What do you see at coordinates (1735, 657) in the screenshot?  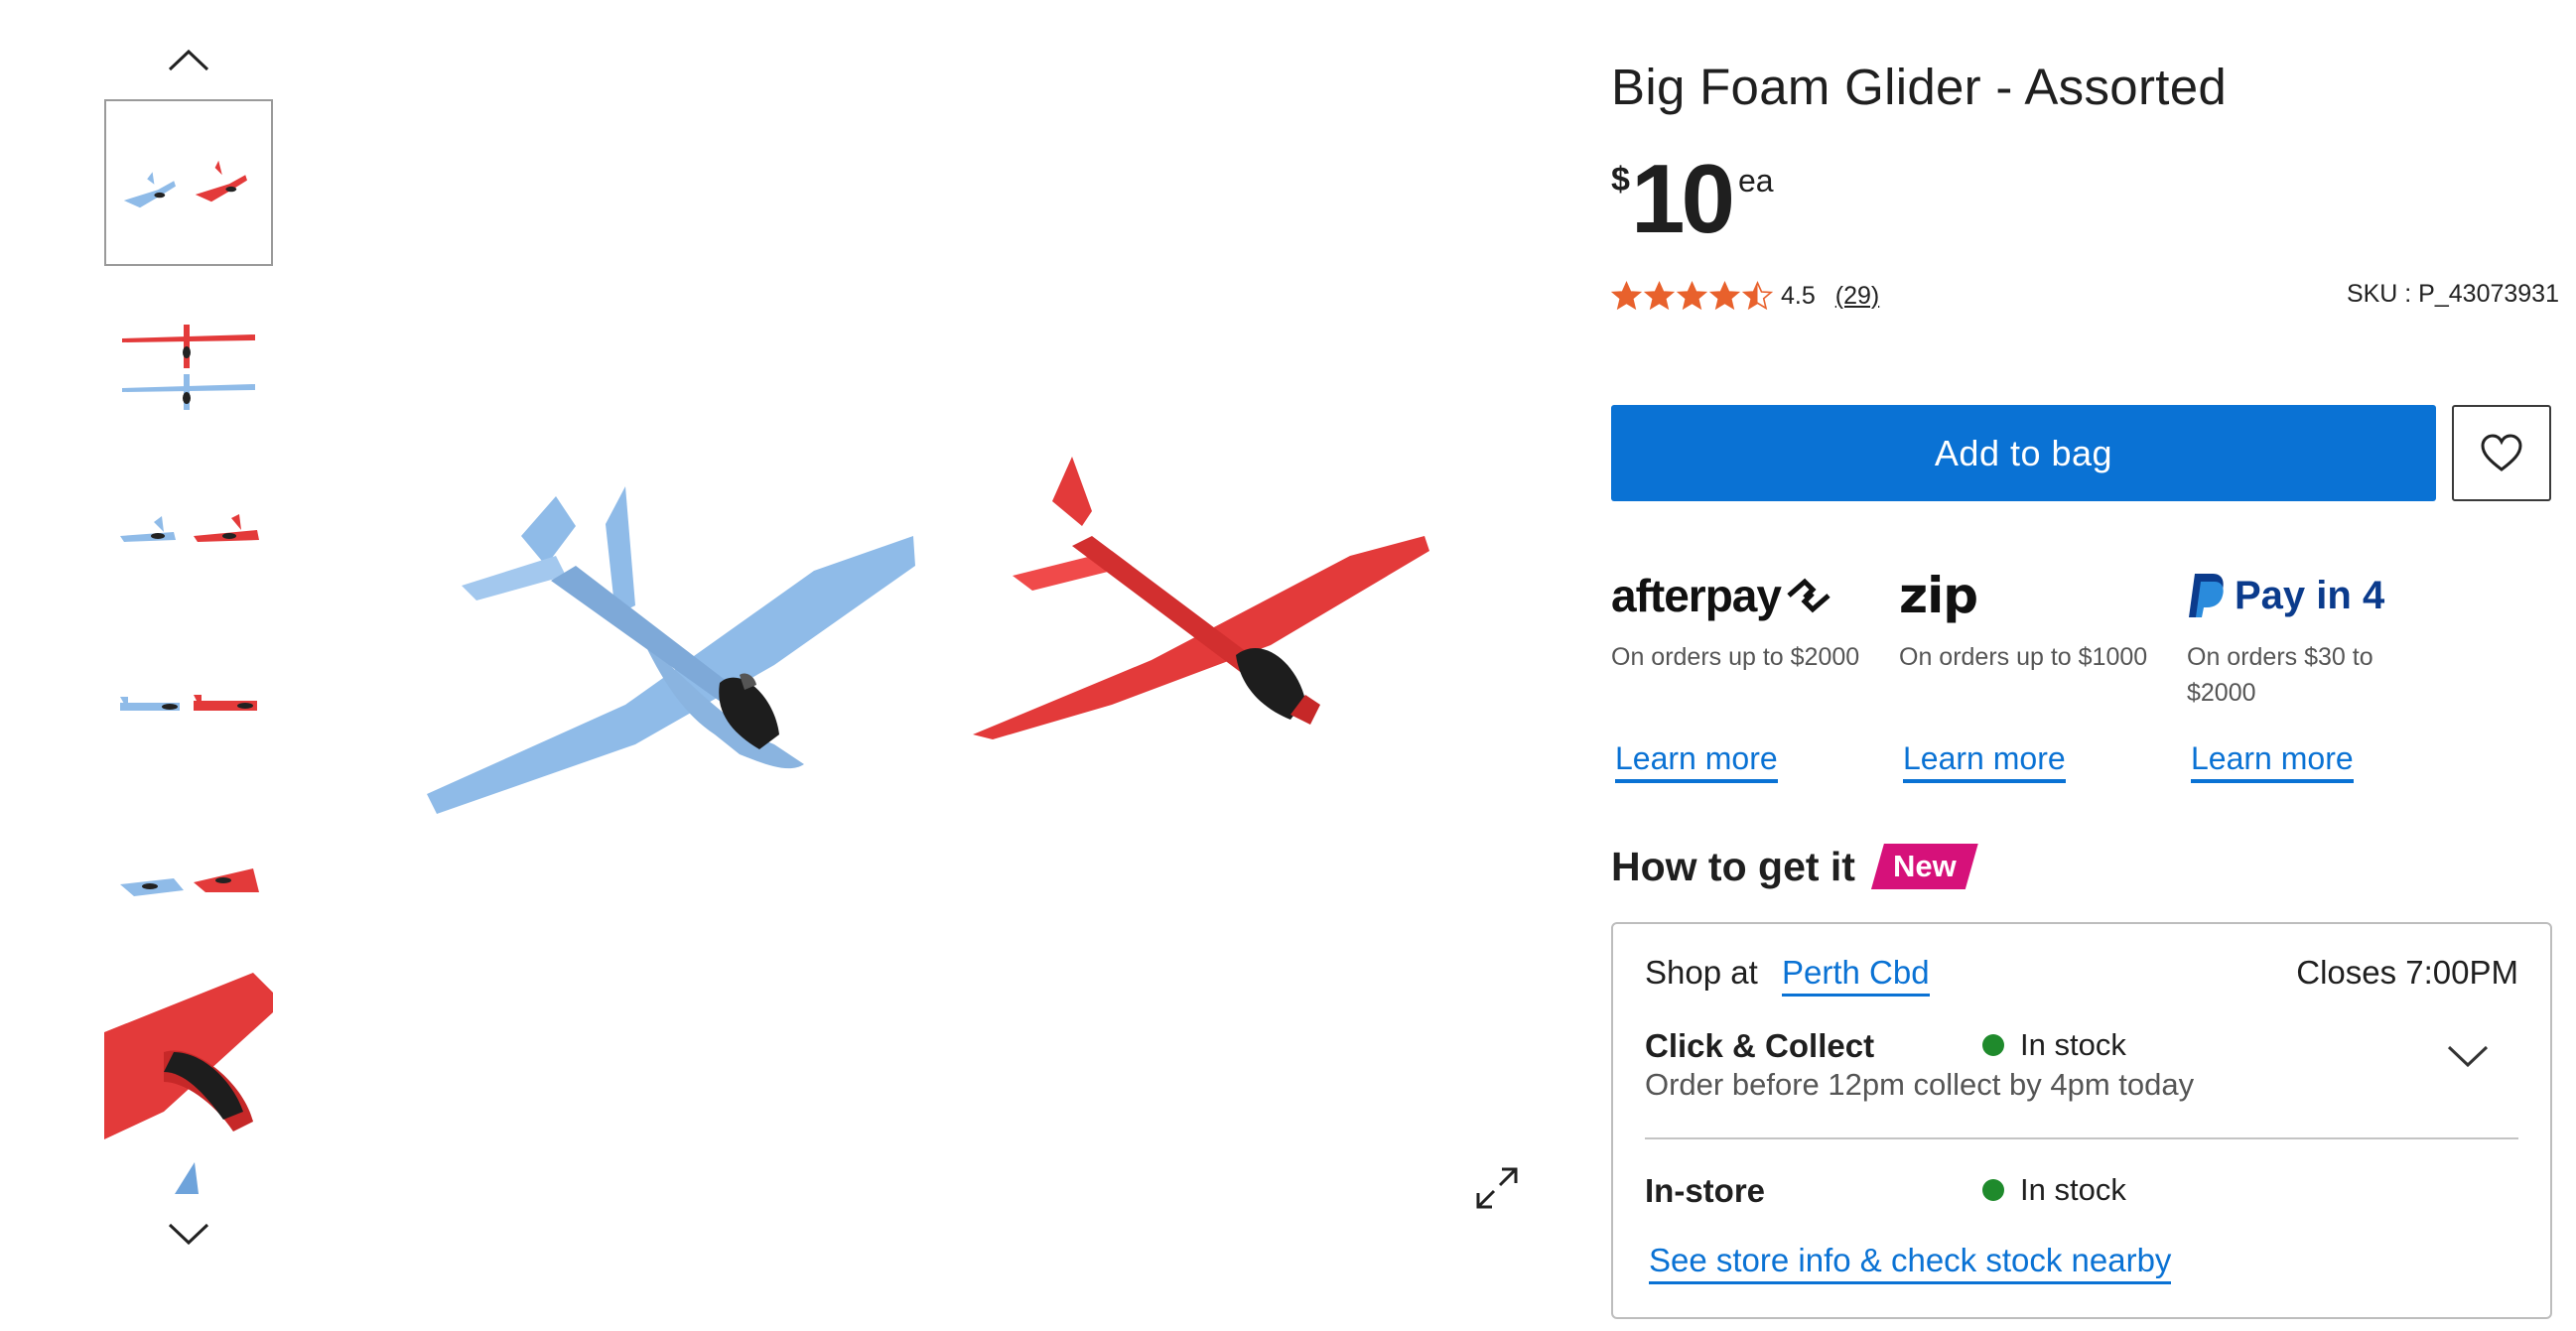 I see `afterpay-desc: On orders up to $2000` at bounding box center [1735, 657].